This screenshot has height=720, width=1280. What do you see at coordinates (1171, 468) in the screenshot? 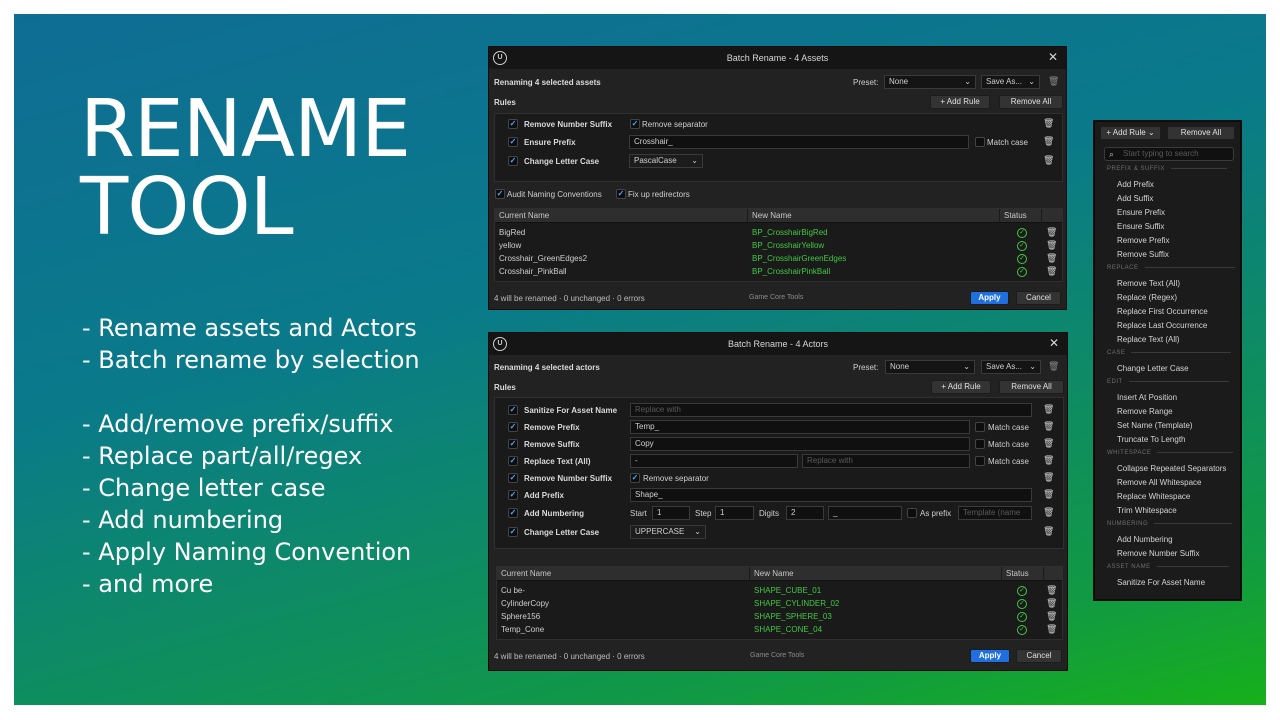
I see `menu-item-collapse-separators: Collapse Repeated Separators` at bounding box center [1171, 468].